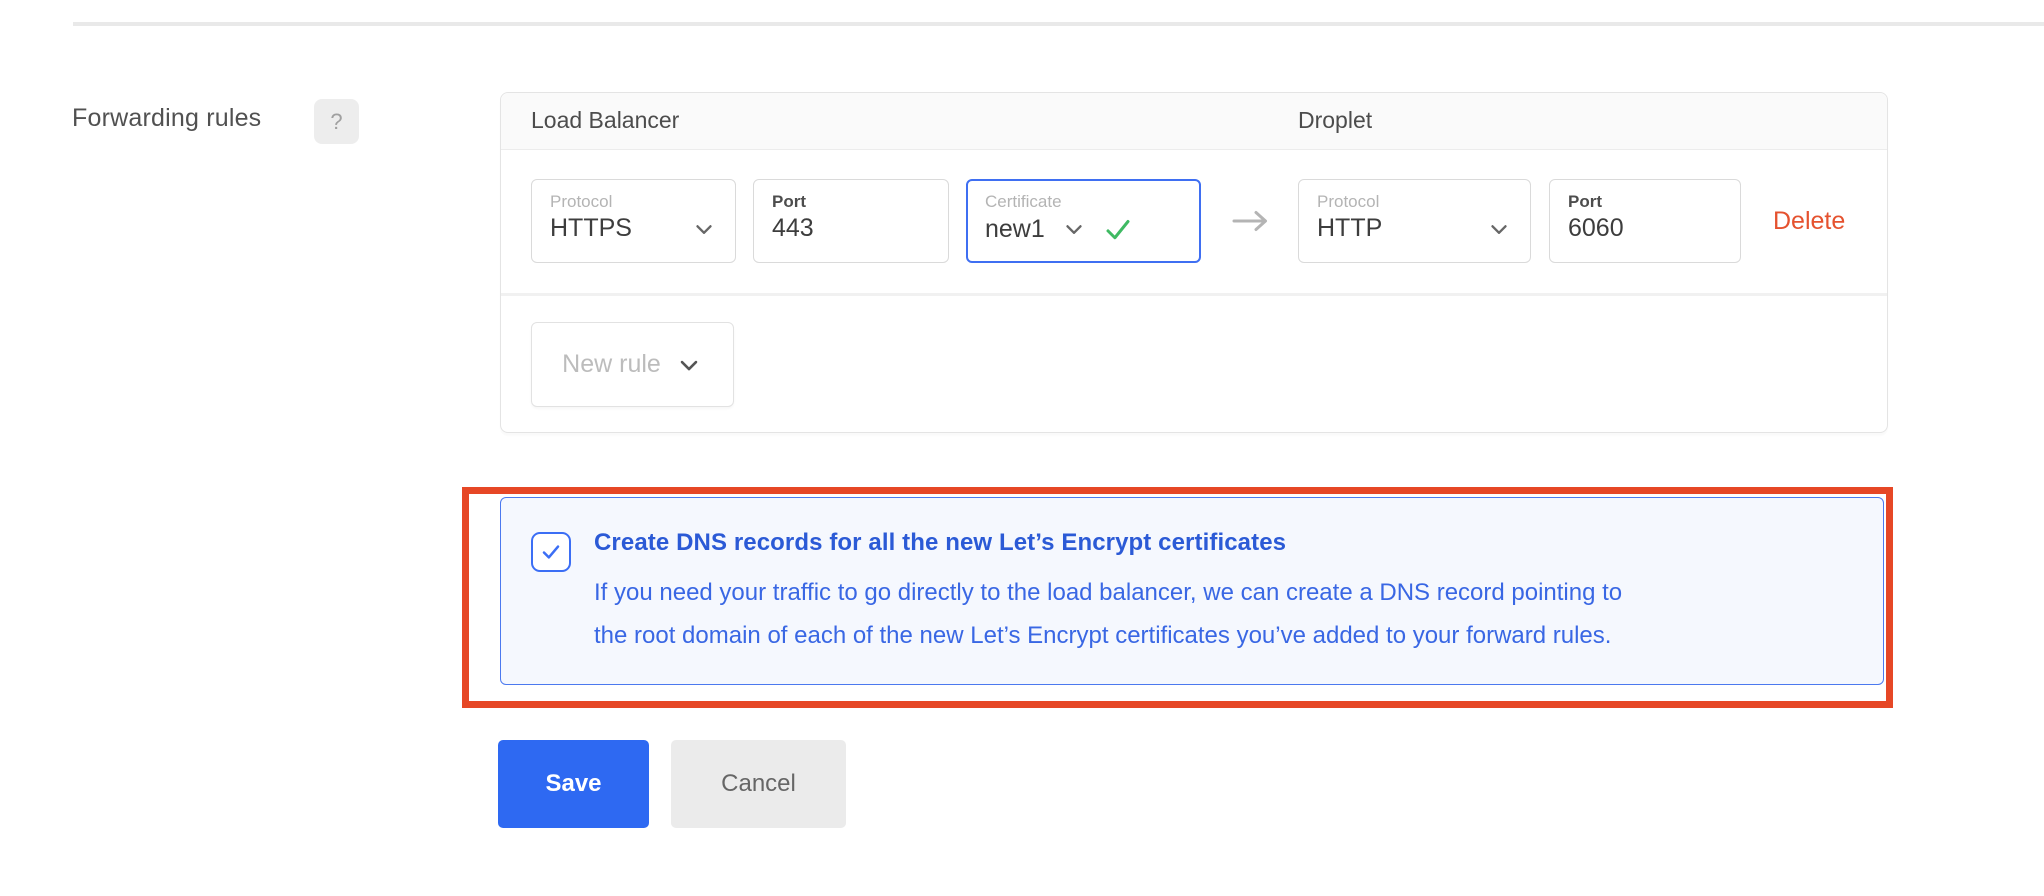 The image size is (2044, 896). I want to click on droplet-protocol-select: Protocol HTTP, so click(1414, 221).